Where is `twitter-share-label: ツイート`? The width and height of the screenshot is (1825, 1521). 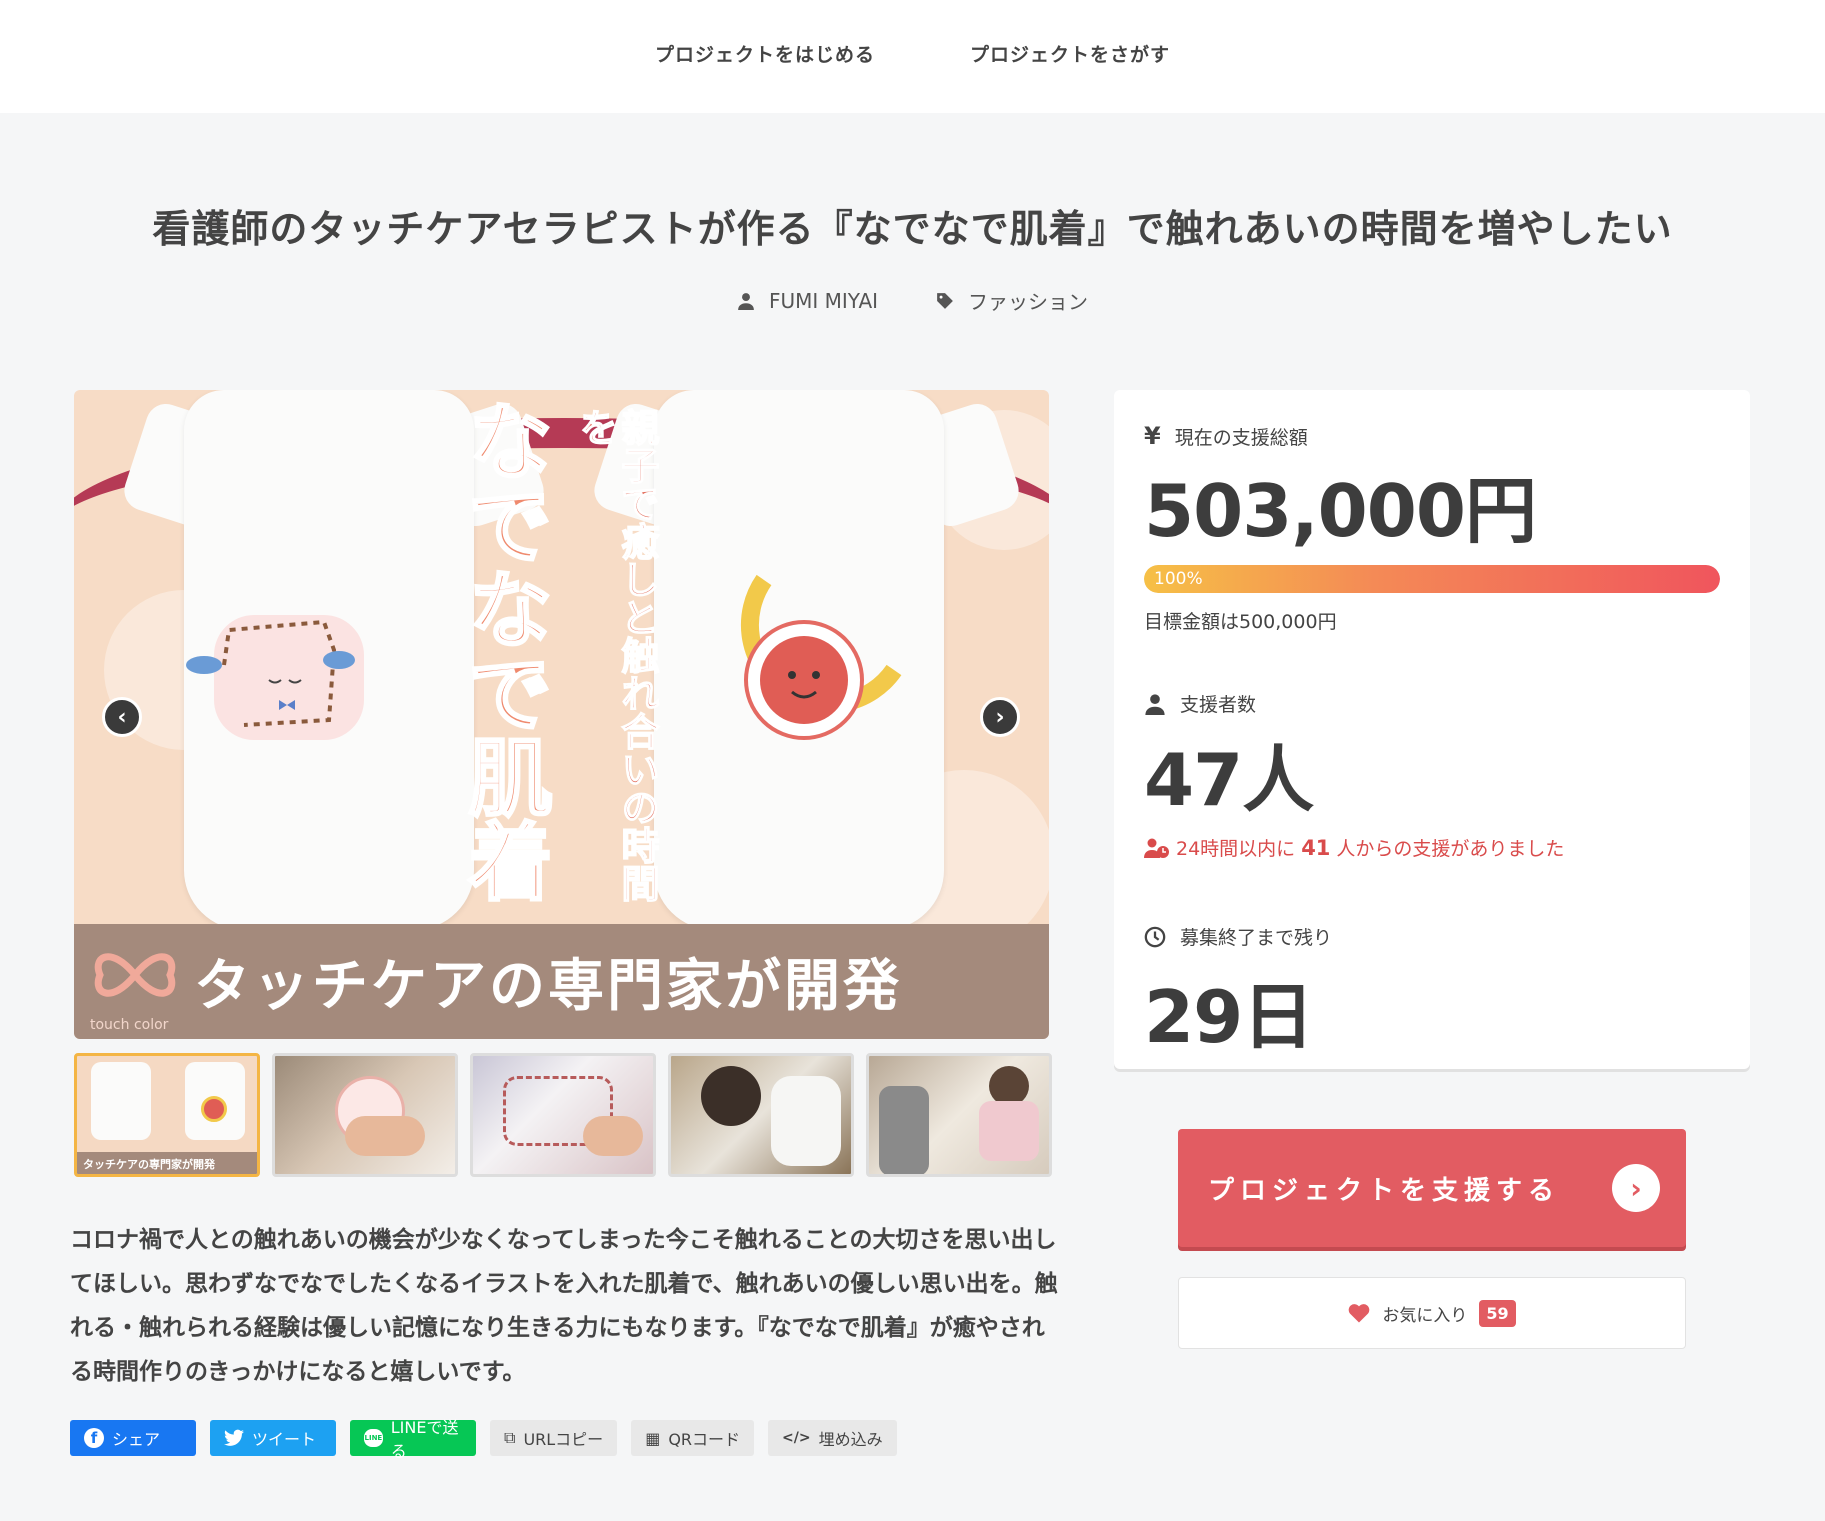
twitter-share-label: ツイート is located at coordinates (284, 1439).